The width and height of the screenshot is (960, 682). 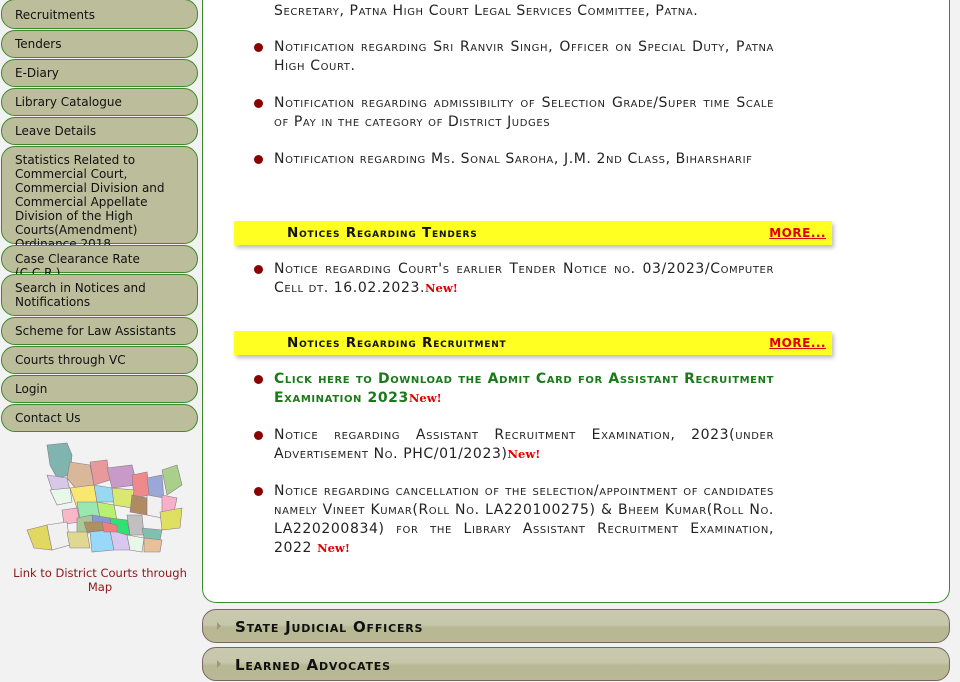 I want to click on district-courts-map-link: Link to District Courts through Map, so click(x=100, y=580).